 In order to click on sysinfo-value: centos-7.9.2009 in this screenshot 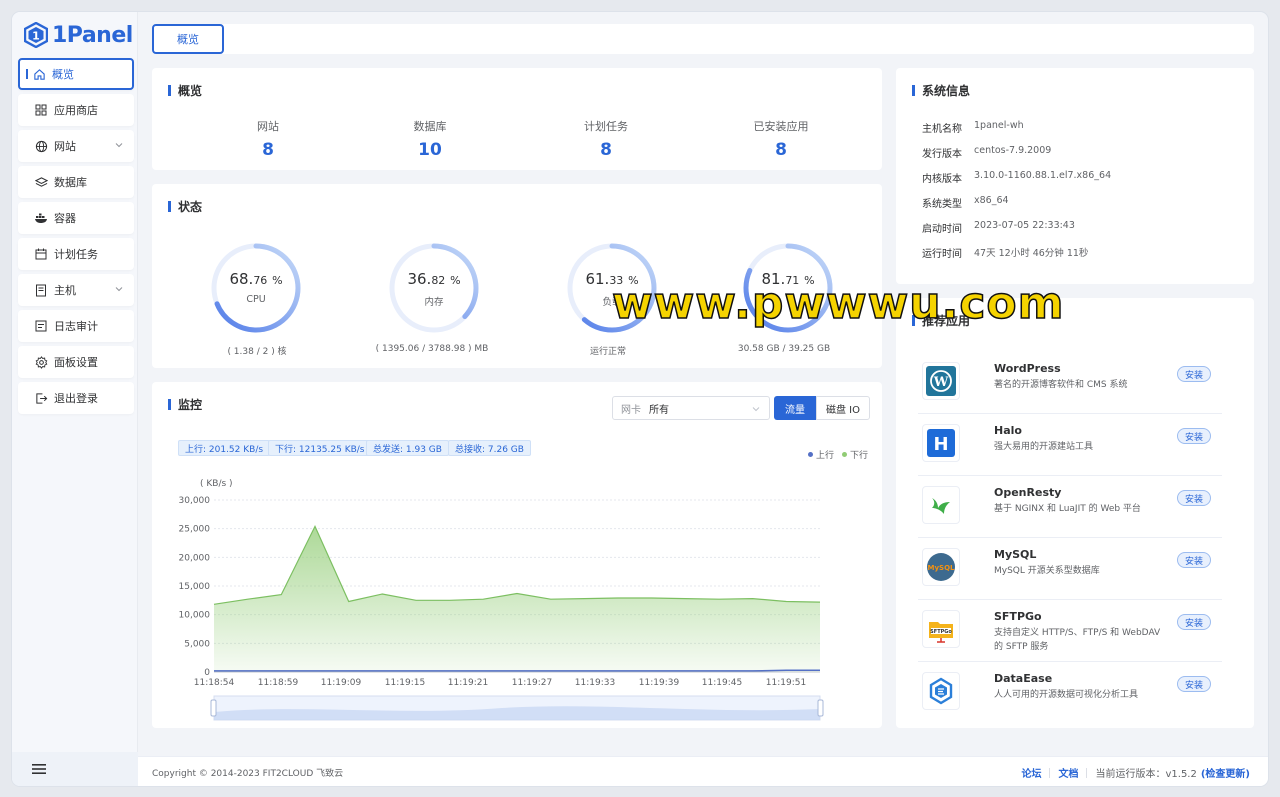, I will do `click(1013, 150)`.